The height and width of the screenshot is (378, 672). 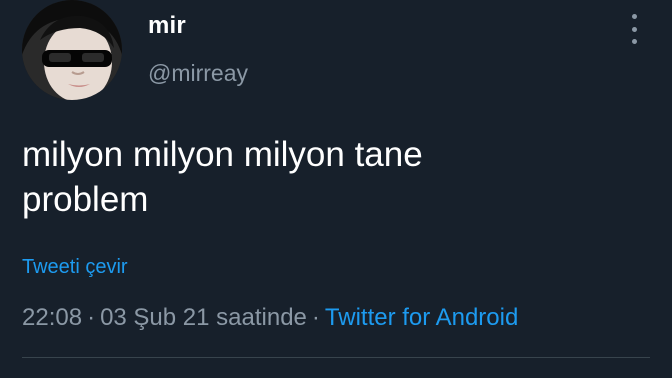 I want to click on avatar-photo, so click(x=72, y=50).